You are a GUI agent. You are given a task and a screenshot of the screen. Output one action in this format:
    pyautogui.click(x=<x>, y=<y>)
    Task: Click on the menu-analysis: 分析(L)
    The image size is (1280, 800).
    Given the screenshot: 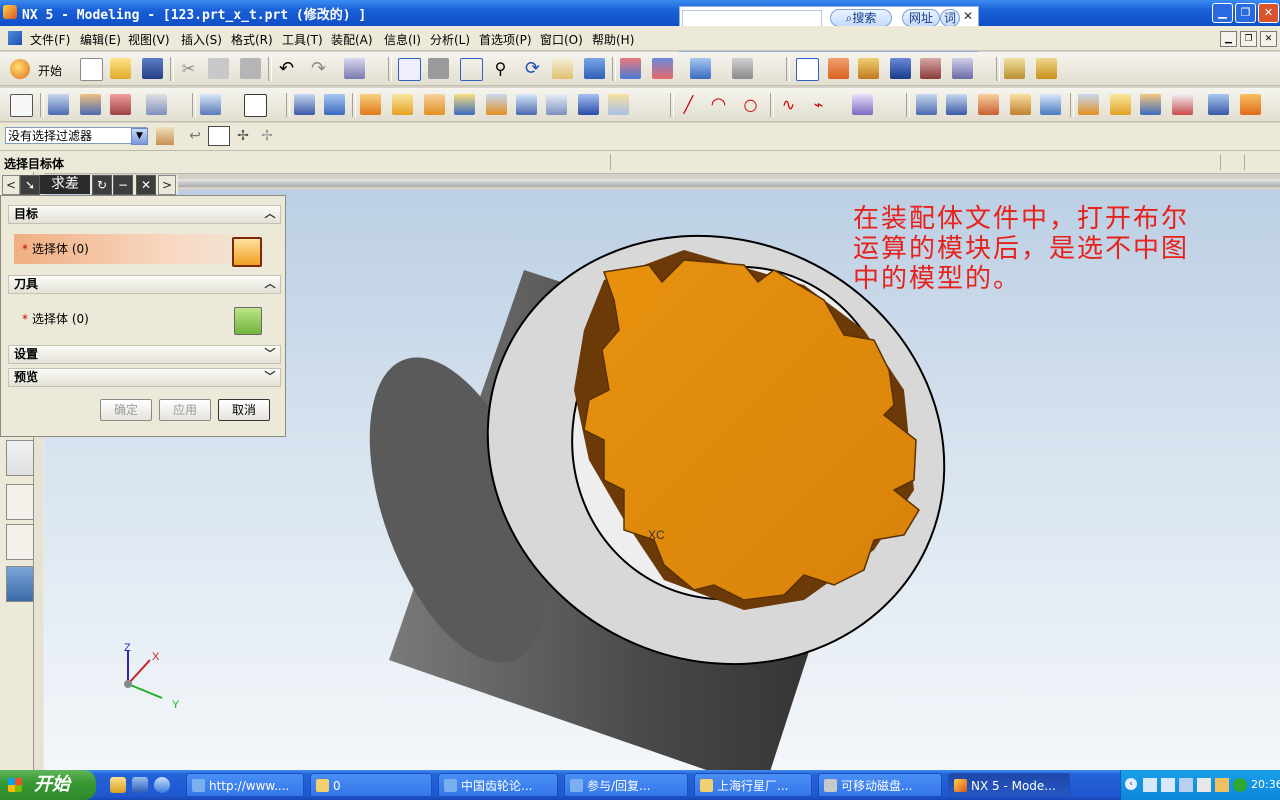 What is the action you would take?
    pyautogui.click(x=450, y=39)
    